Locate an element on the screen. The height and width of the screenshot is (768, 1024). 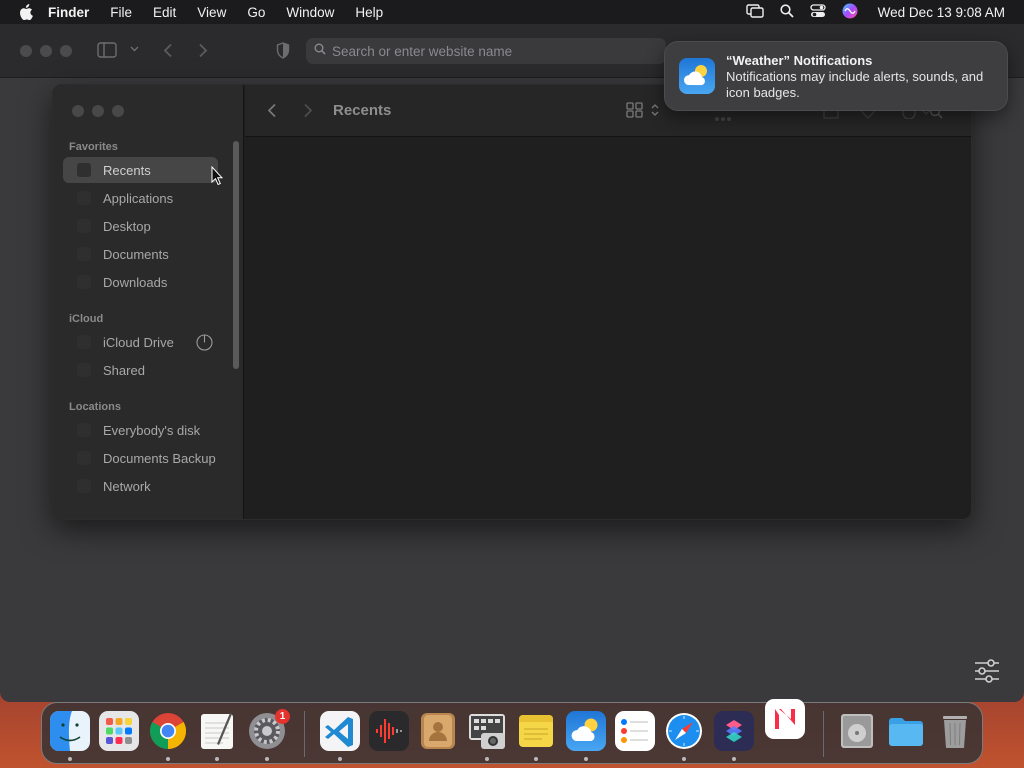
control-center-icon is located at coordinates (818, 12).